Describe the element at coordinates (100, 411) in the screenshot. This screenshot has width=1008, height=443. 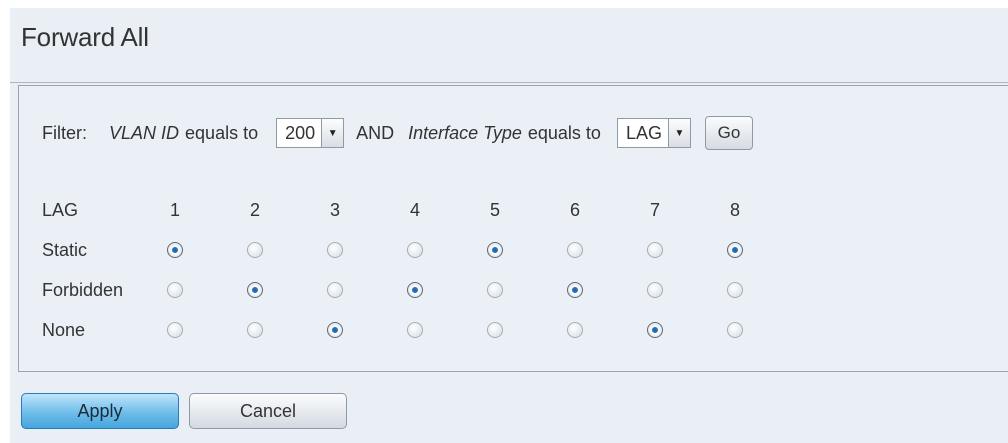
I see `apply-button: Apply` at that location.